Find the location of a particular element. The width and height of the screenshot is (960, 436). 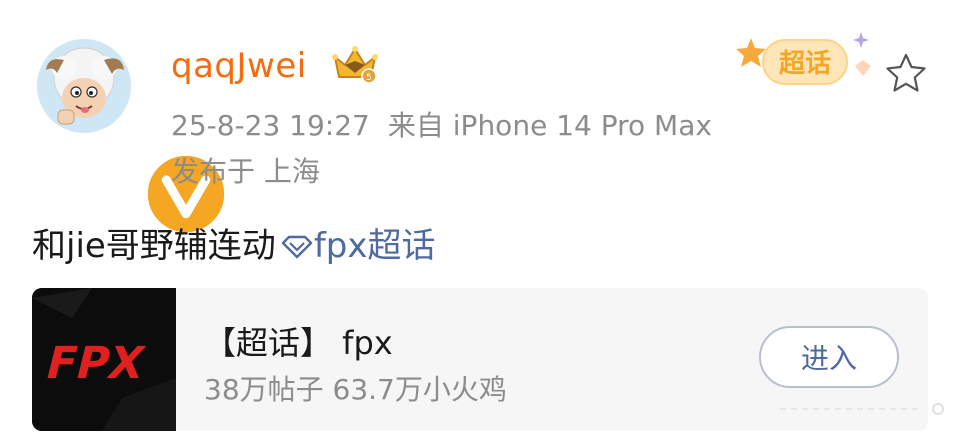

enter-button: 进入 is located at coordinates (829, 357).